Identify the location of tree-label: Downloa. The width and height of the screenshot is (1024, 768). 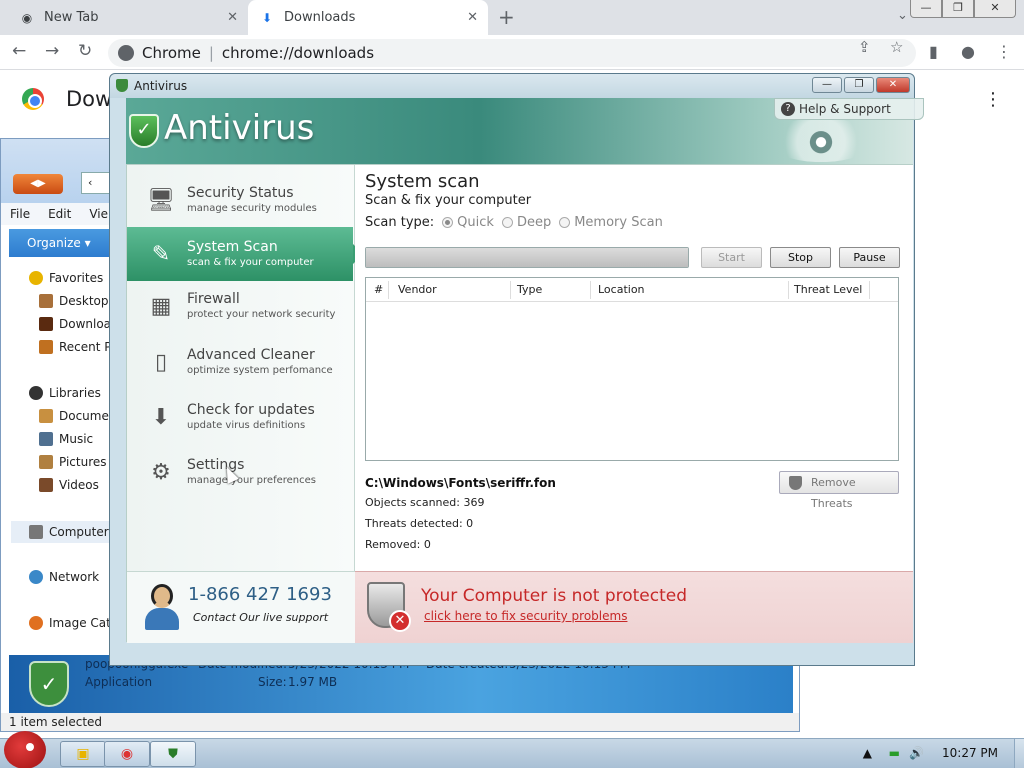
(85, 324).